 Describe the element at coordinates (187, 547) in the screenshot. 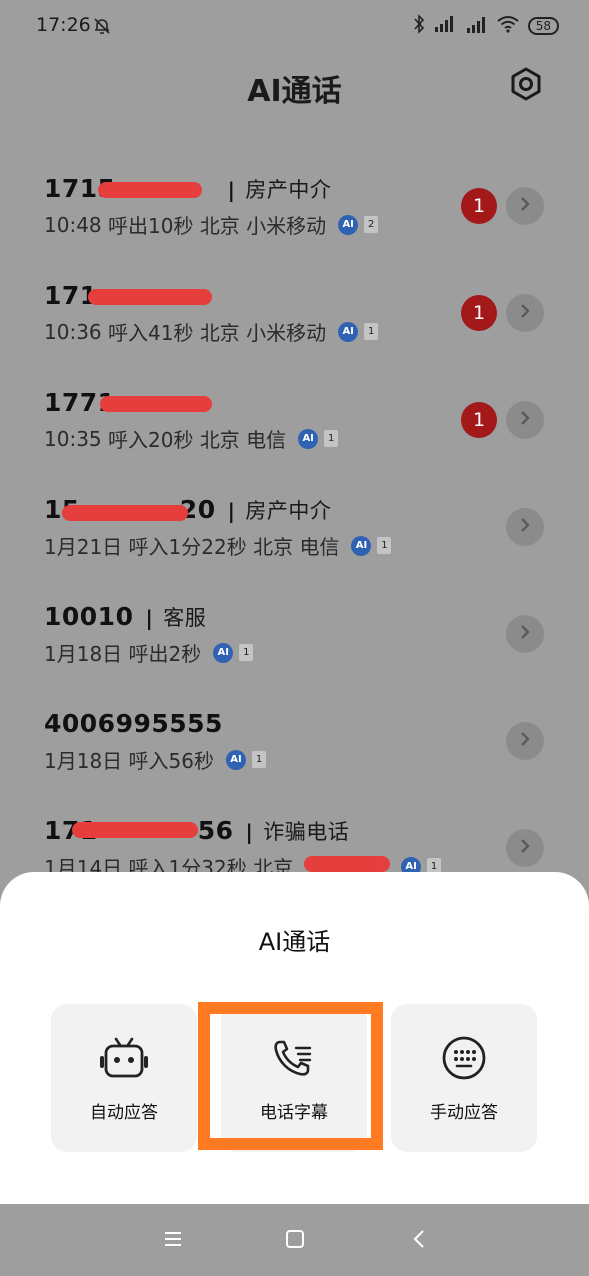

I see `call-direction: 呼入1分22秒` at that location.